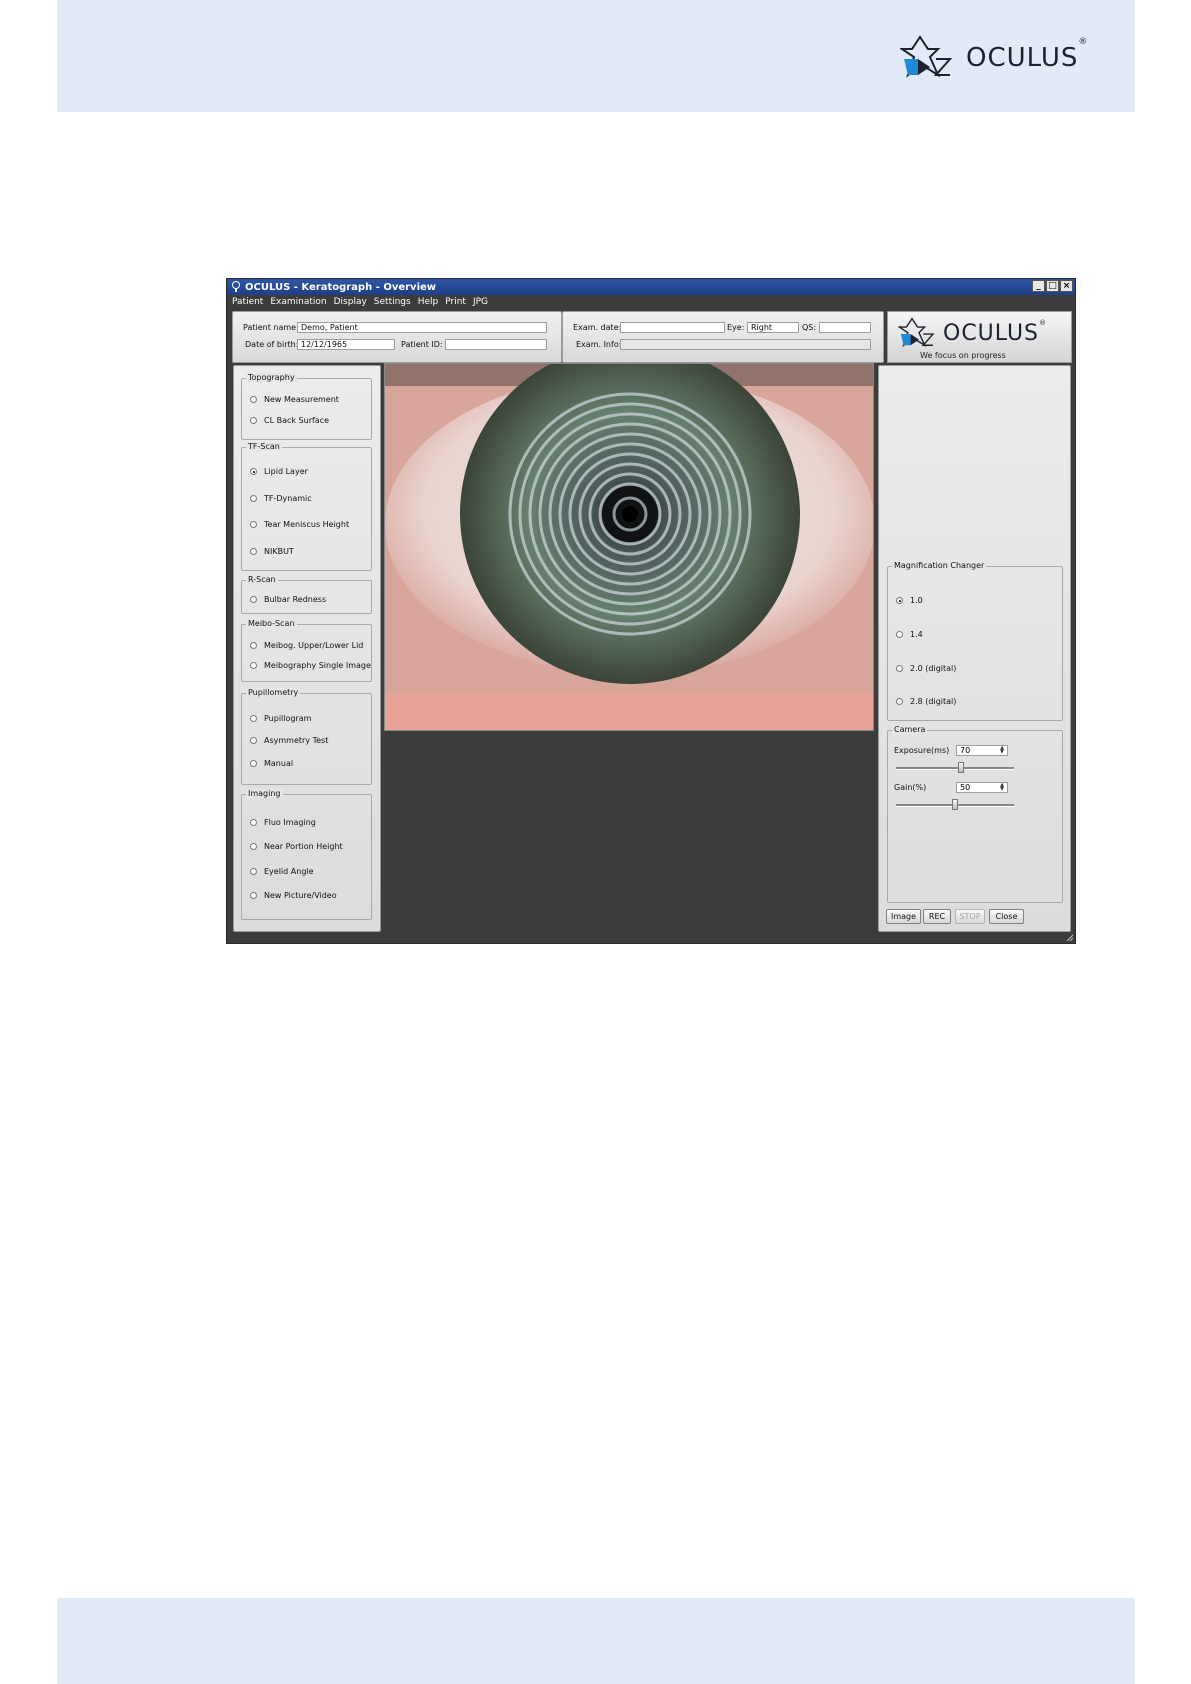 The height and width of the screenshot is (1684, 1191). What do you see at coordinates (346, 344) in the screenshot?
I see `dob-field: 12/12/1965` at bounding box center [346, 344].